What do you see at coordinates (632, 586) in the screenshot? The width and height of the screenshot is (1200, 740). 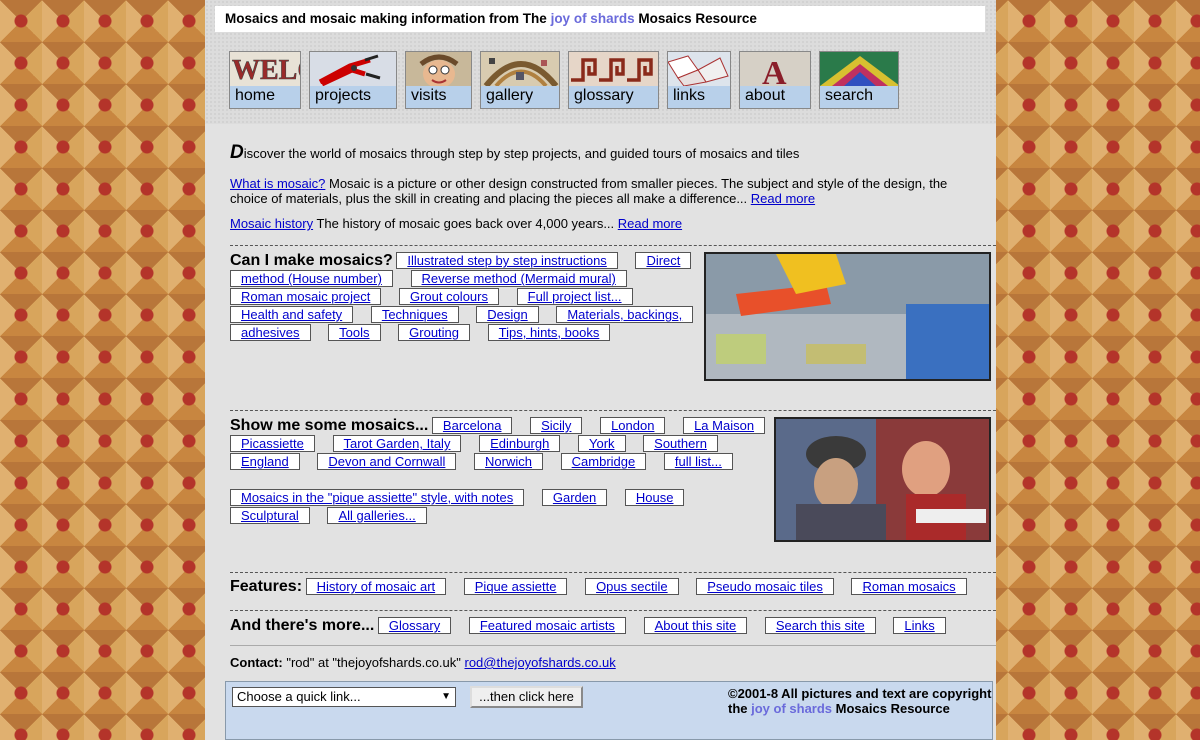 I see `link-opus-sectile: Opus sectile` at bounding box center [632, 586].